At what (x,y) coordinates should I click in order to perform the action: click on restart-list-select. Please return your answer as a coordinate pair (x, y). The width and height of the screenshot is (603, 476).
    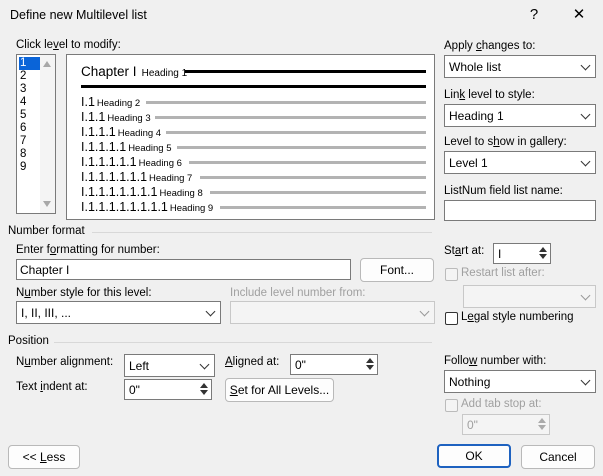
    Looking at the image, I should click on (529, 296).